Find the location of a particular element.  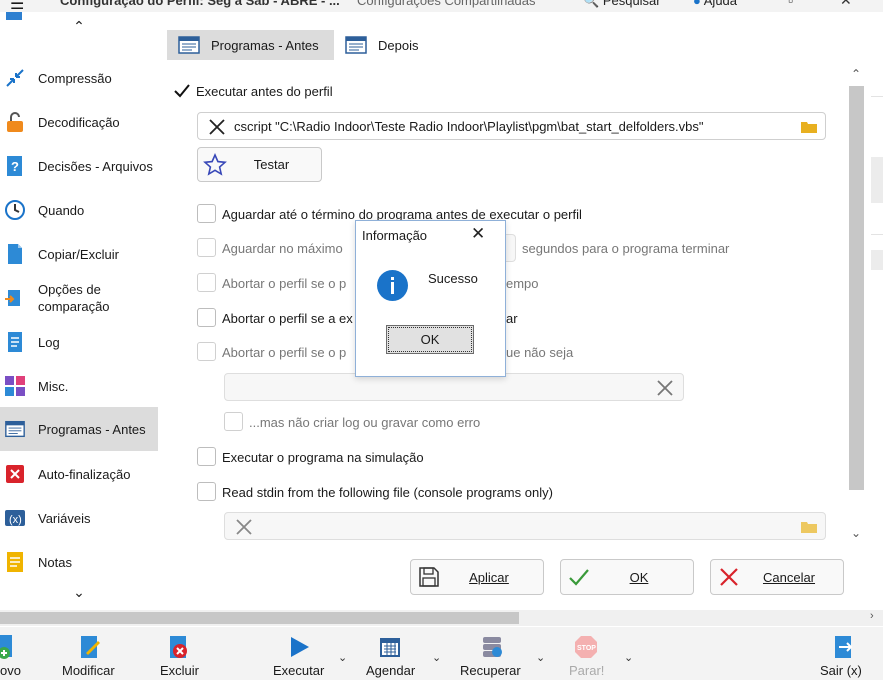

stop-icon: STOP is located at coordinates (586, 647).